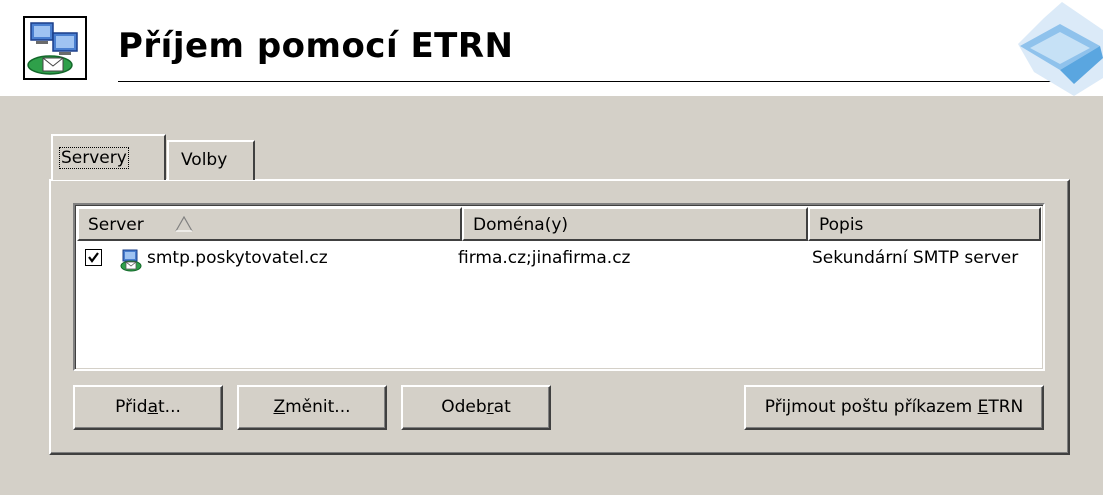  I want to click on cell-server: smtp.poskytovatel.cz, so click(237, 258).